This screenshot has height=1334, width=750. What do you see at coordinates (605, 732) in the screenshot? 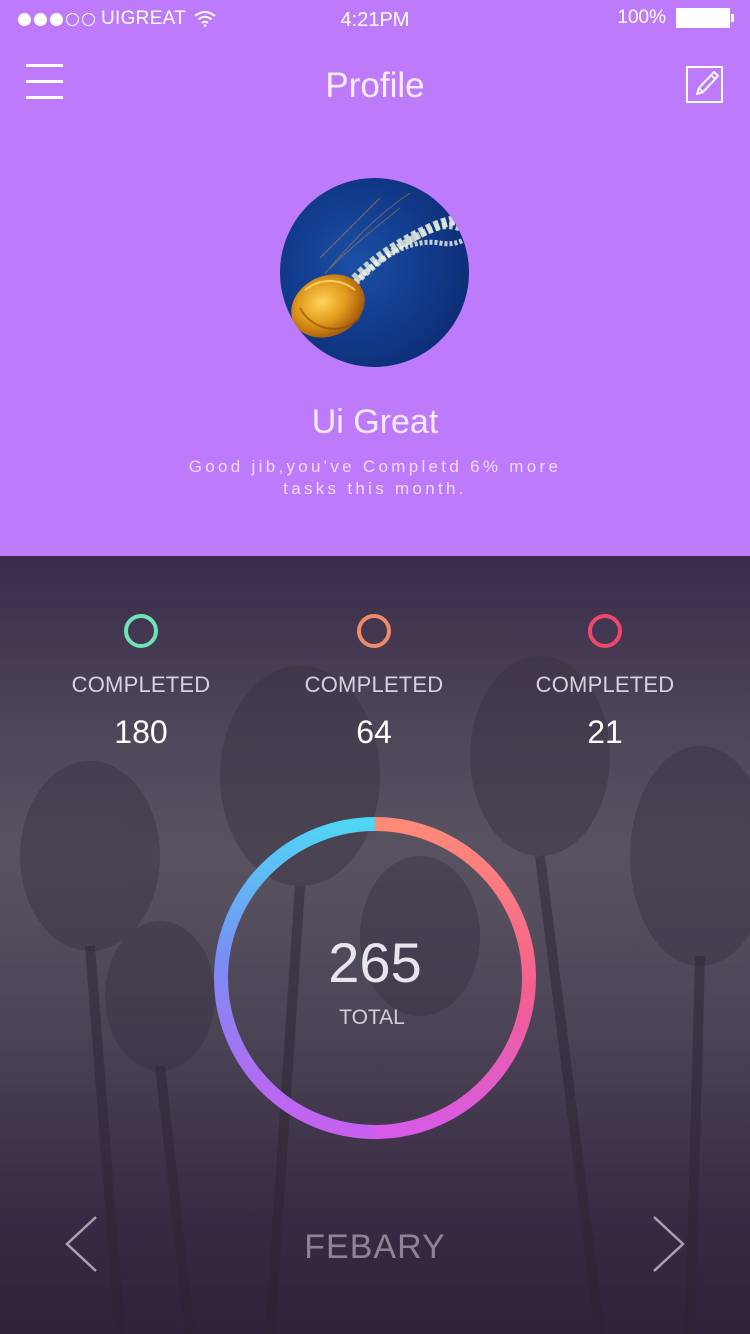
I see `stat-value: 21` at bounding box center [605, 732].